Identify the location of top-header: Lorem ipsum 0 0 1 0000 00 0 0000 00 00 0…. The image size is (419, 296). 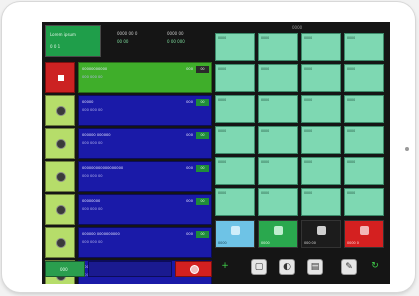
(125, 42).